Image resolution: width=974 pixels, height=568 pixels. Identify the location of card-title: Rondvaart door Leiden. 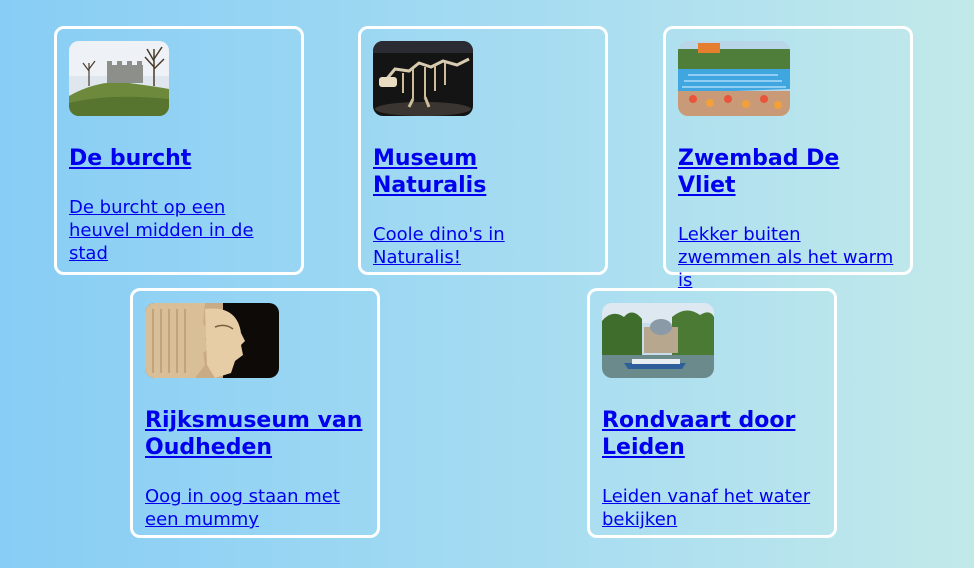
(712, 434).